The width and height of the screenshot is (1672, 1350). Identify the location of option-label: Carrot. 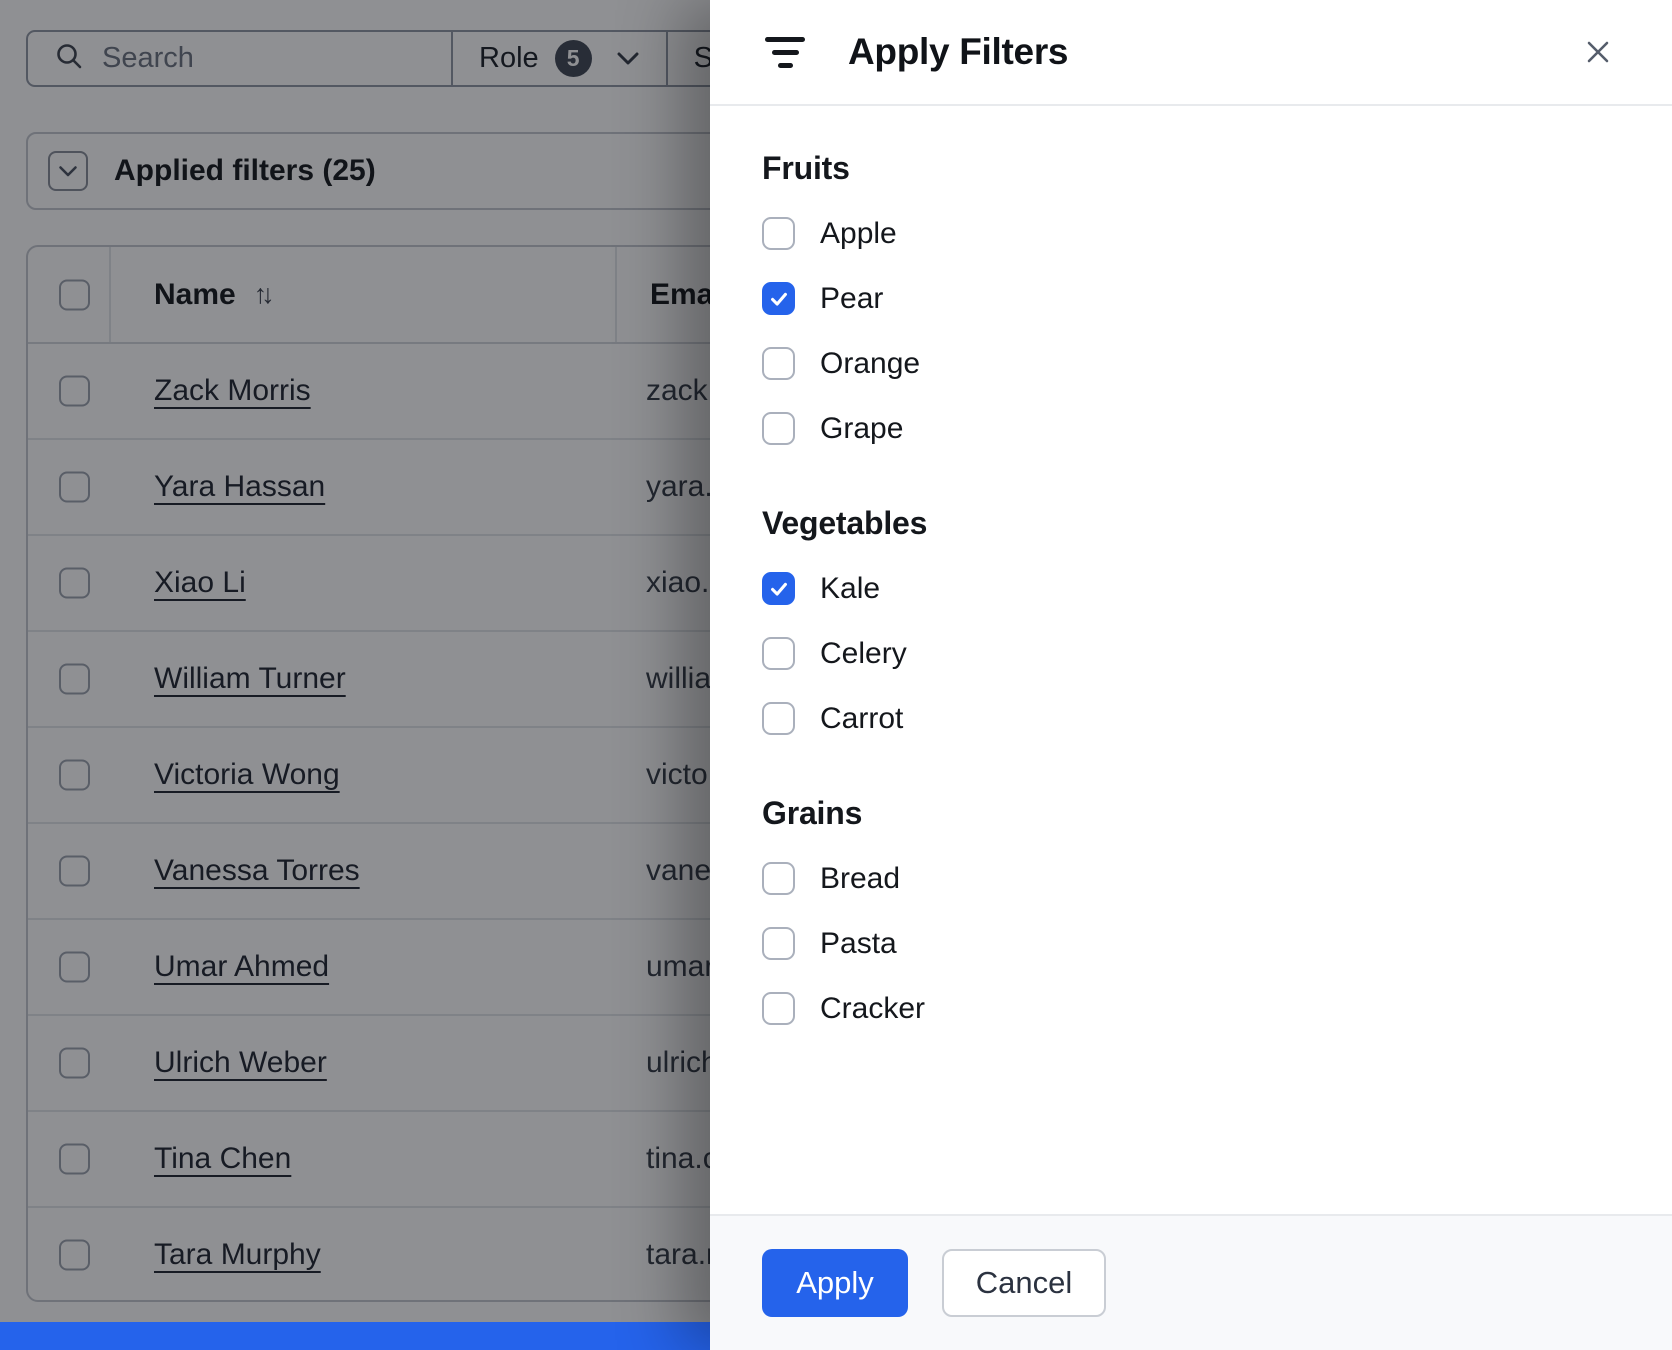
(862, 718).